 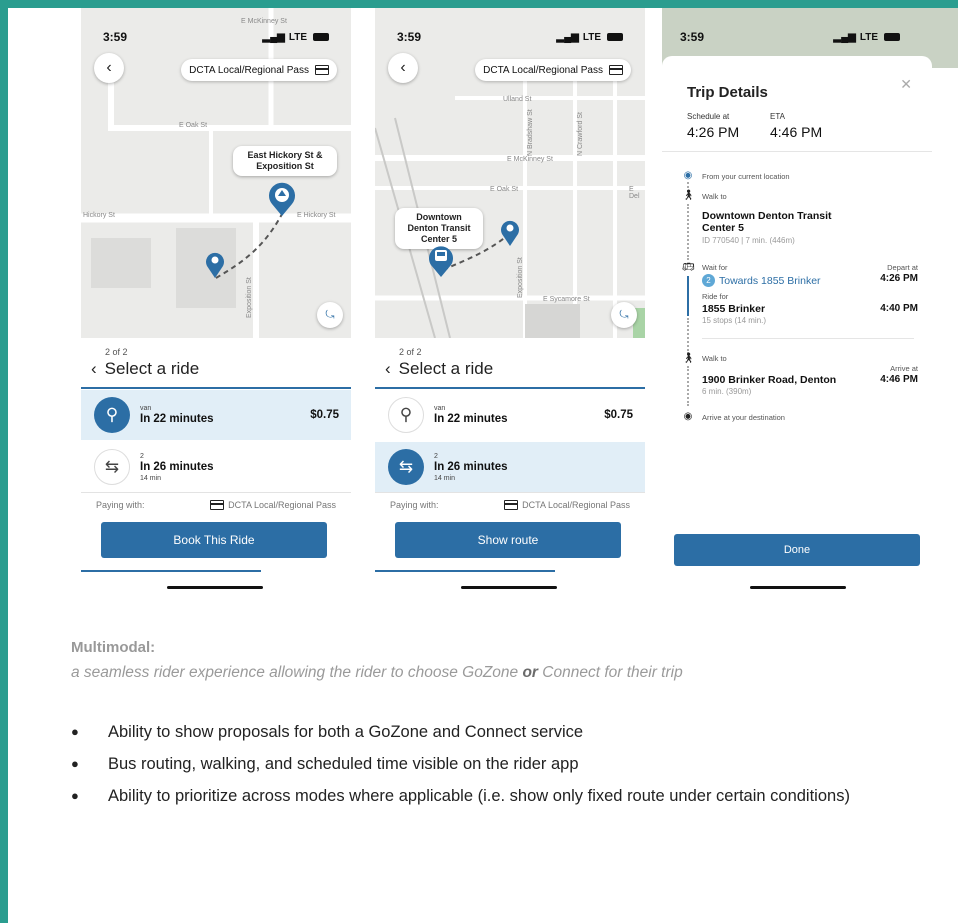 What do you see at coordinates (566, 299) in the screenshot?
I see `street-label: E Sycamore St` at bounding box center [566, 299].